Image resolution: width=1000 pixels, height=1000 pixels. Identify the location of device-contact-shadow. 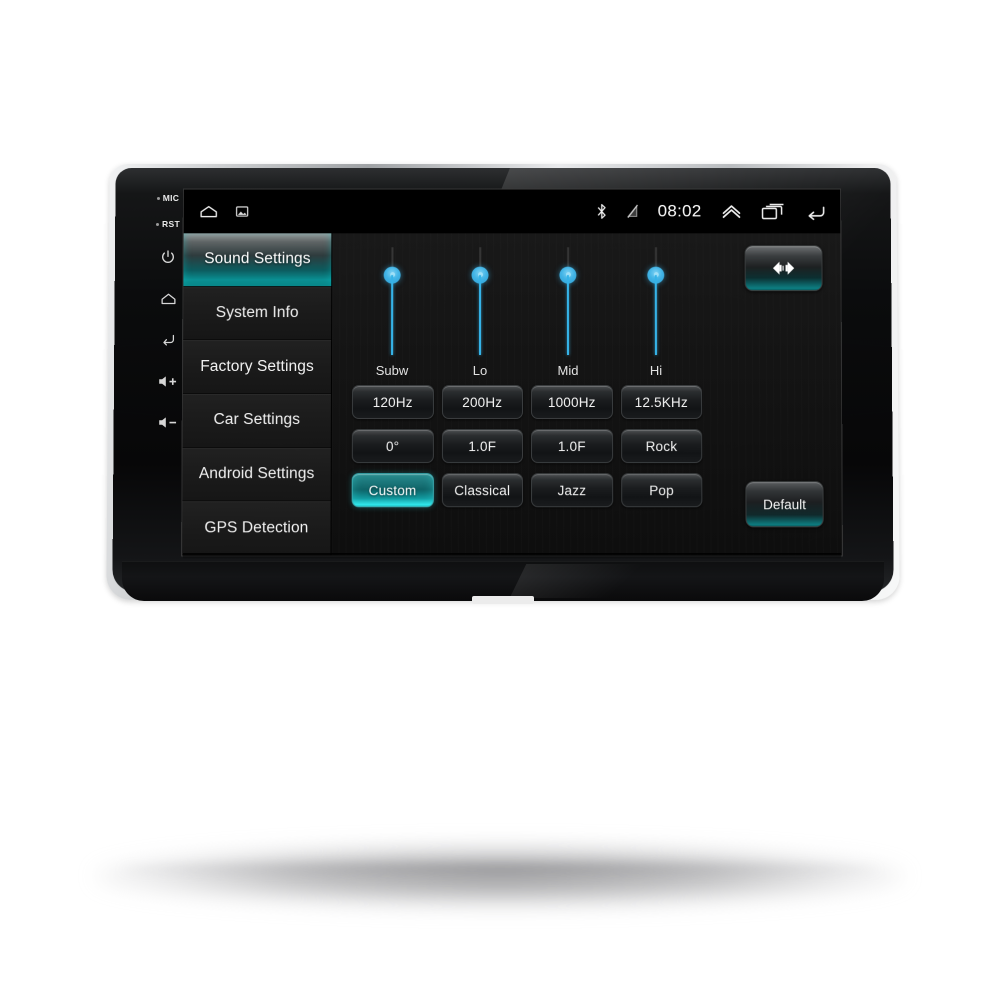
(500, 869).